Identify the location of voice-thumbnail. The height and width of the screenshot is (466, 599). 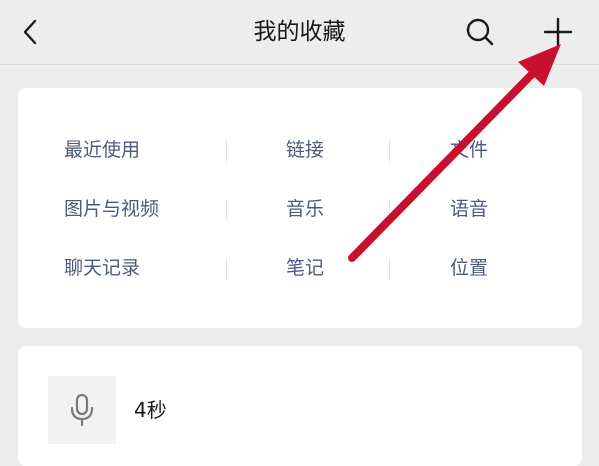
(82, 410).